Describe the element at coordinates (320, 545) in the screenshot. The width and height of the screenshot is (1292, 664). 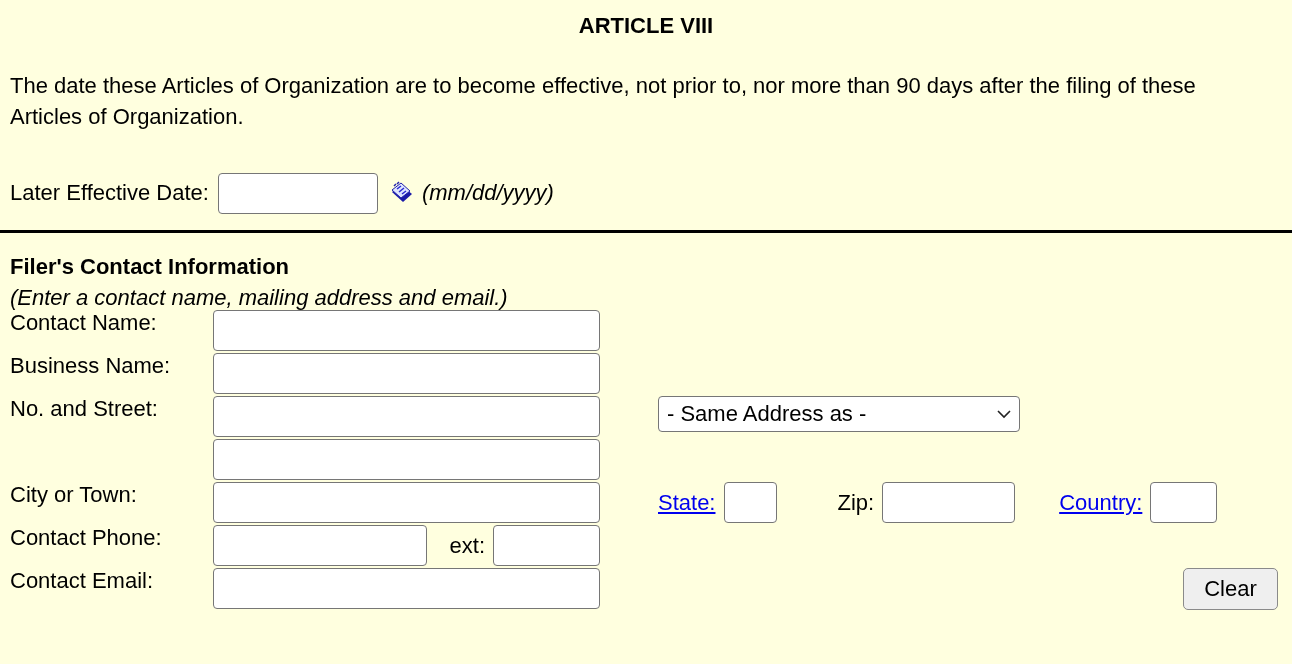
I see `phone-field` at that location.